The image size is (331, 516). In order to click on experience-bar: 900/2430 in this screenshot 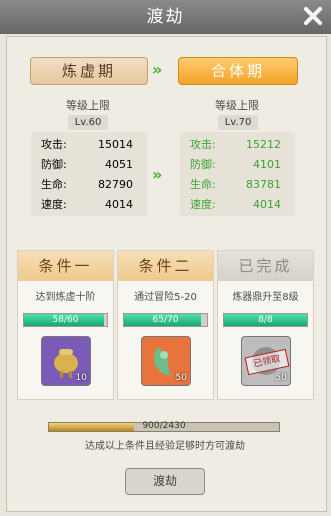, I will do `click(164, 426)`.